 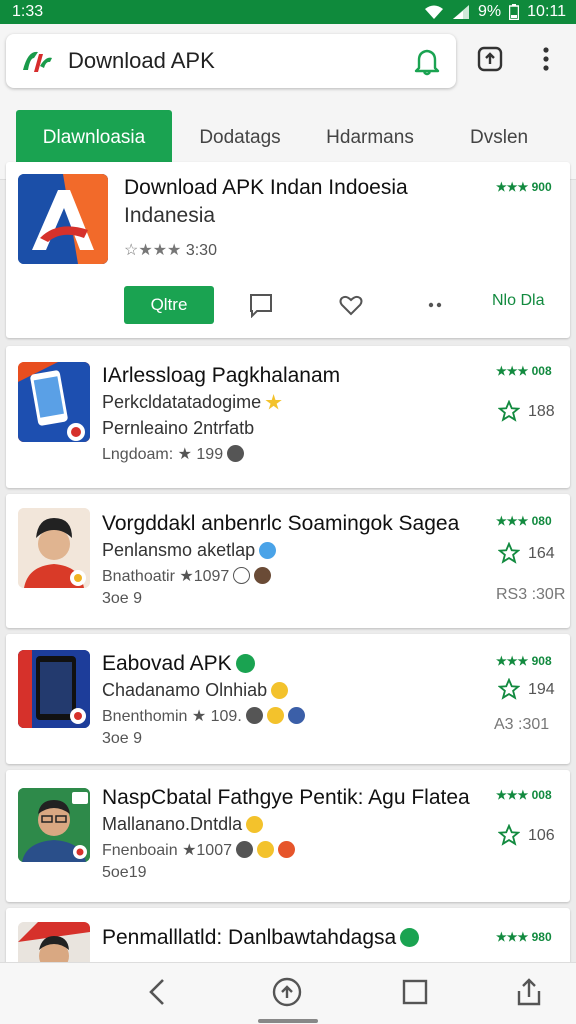 I want to click on device-app-icon, so click(x=54, y=689).